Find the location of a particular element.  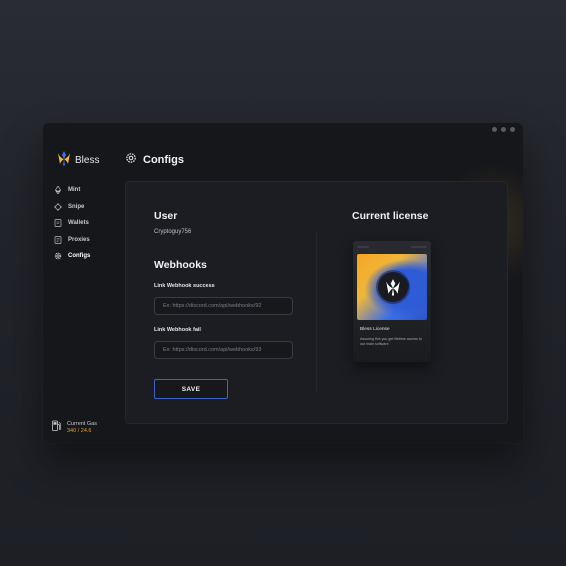

page-title: Configs is located at coordinates (163, 160).